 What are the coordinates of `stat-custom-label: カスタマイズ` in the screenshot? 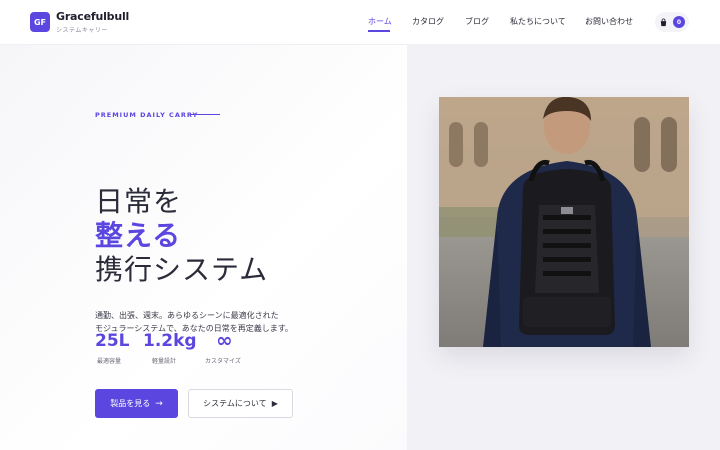 It's located at (223, 361).